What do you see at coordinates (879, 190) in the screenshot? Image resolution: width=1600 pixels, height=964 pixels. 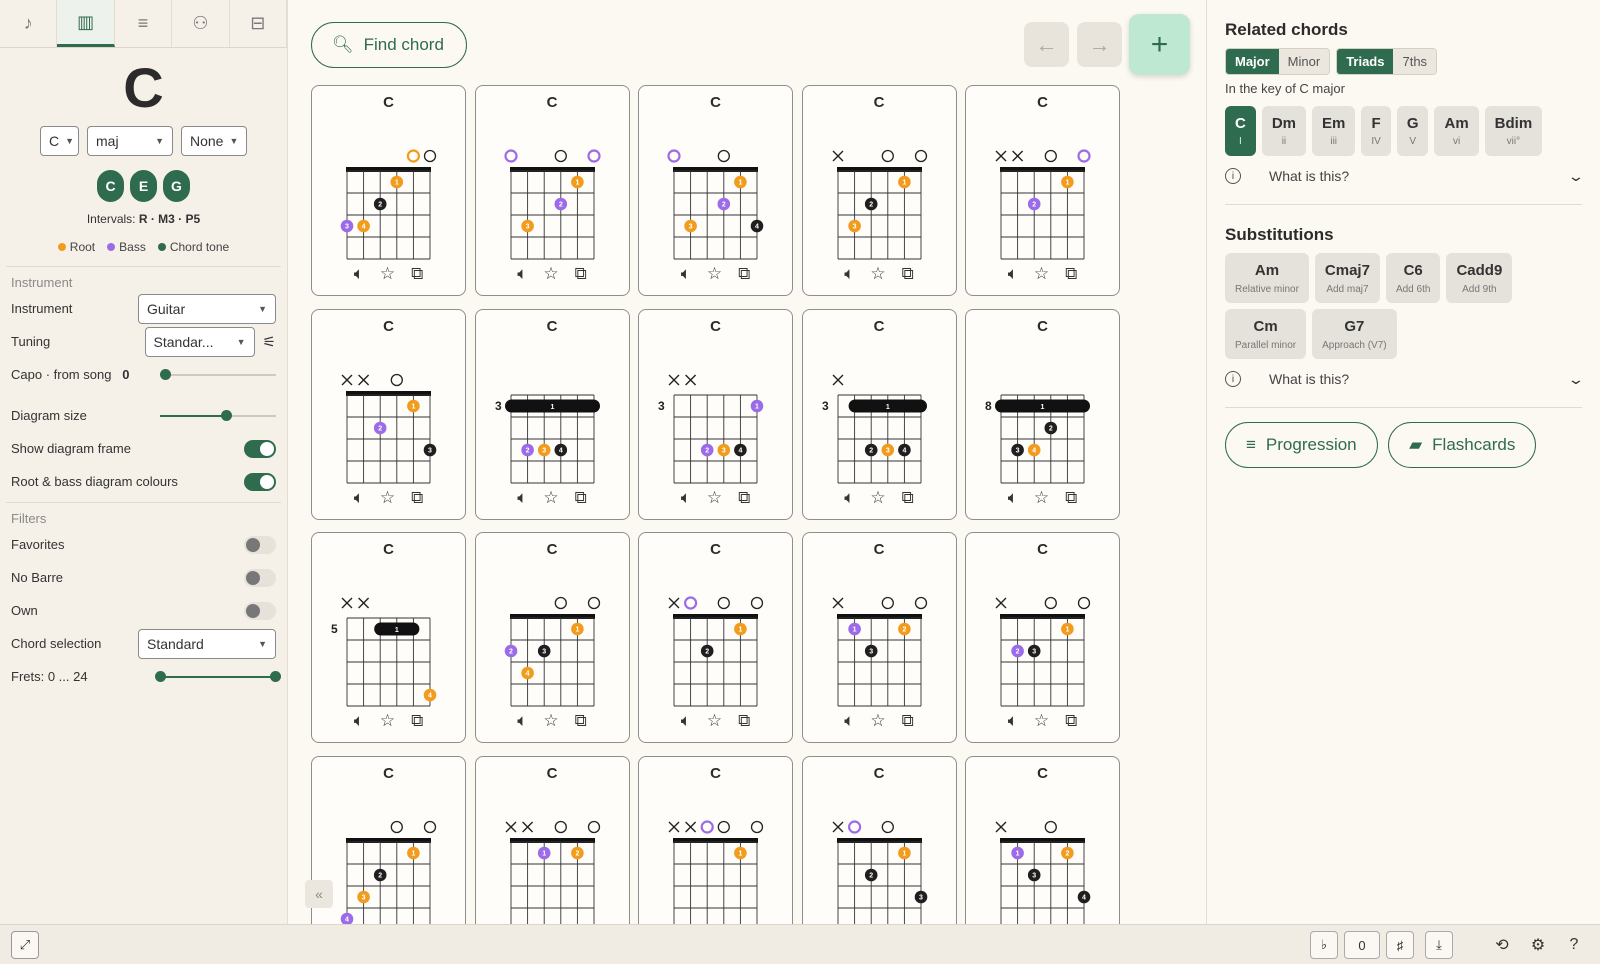 I see `chord-card: C123CEGCE🔈︎☆⧉` at bounding box center [879, 190].